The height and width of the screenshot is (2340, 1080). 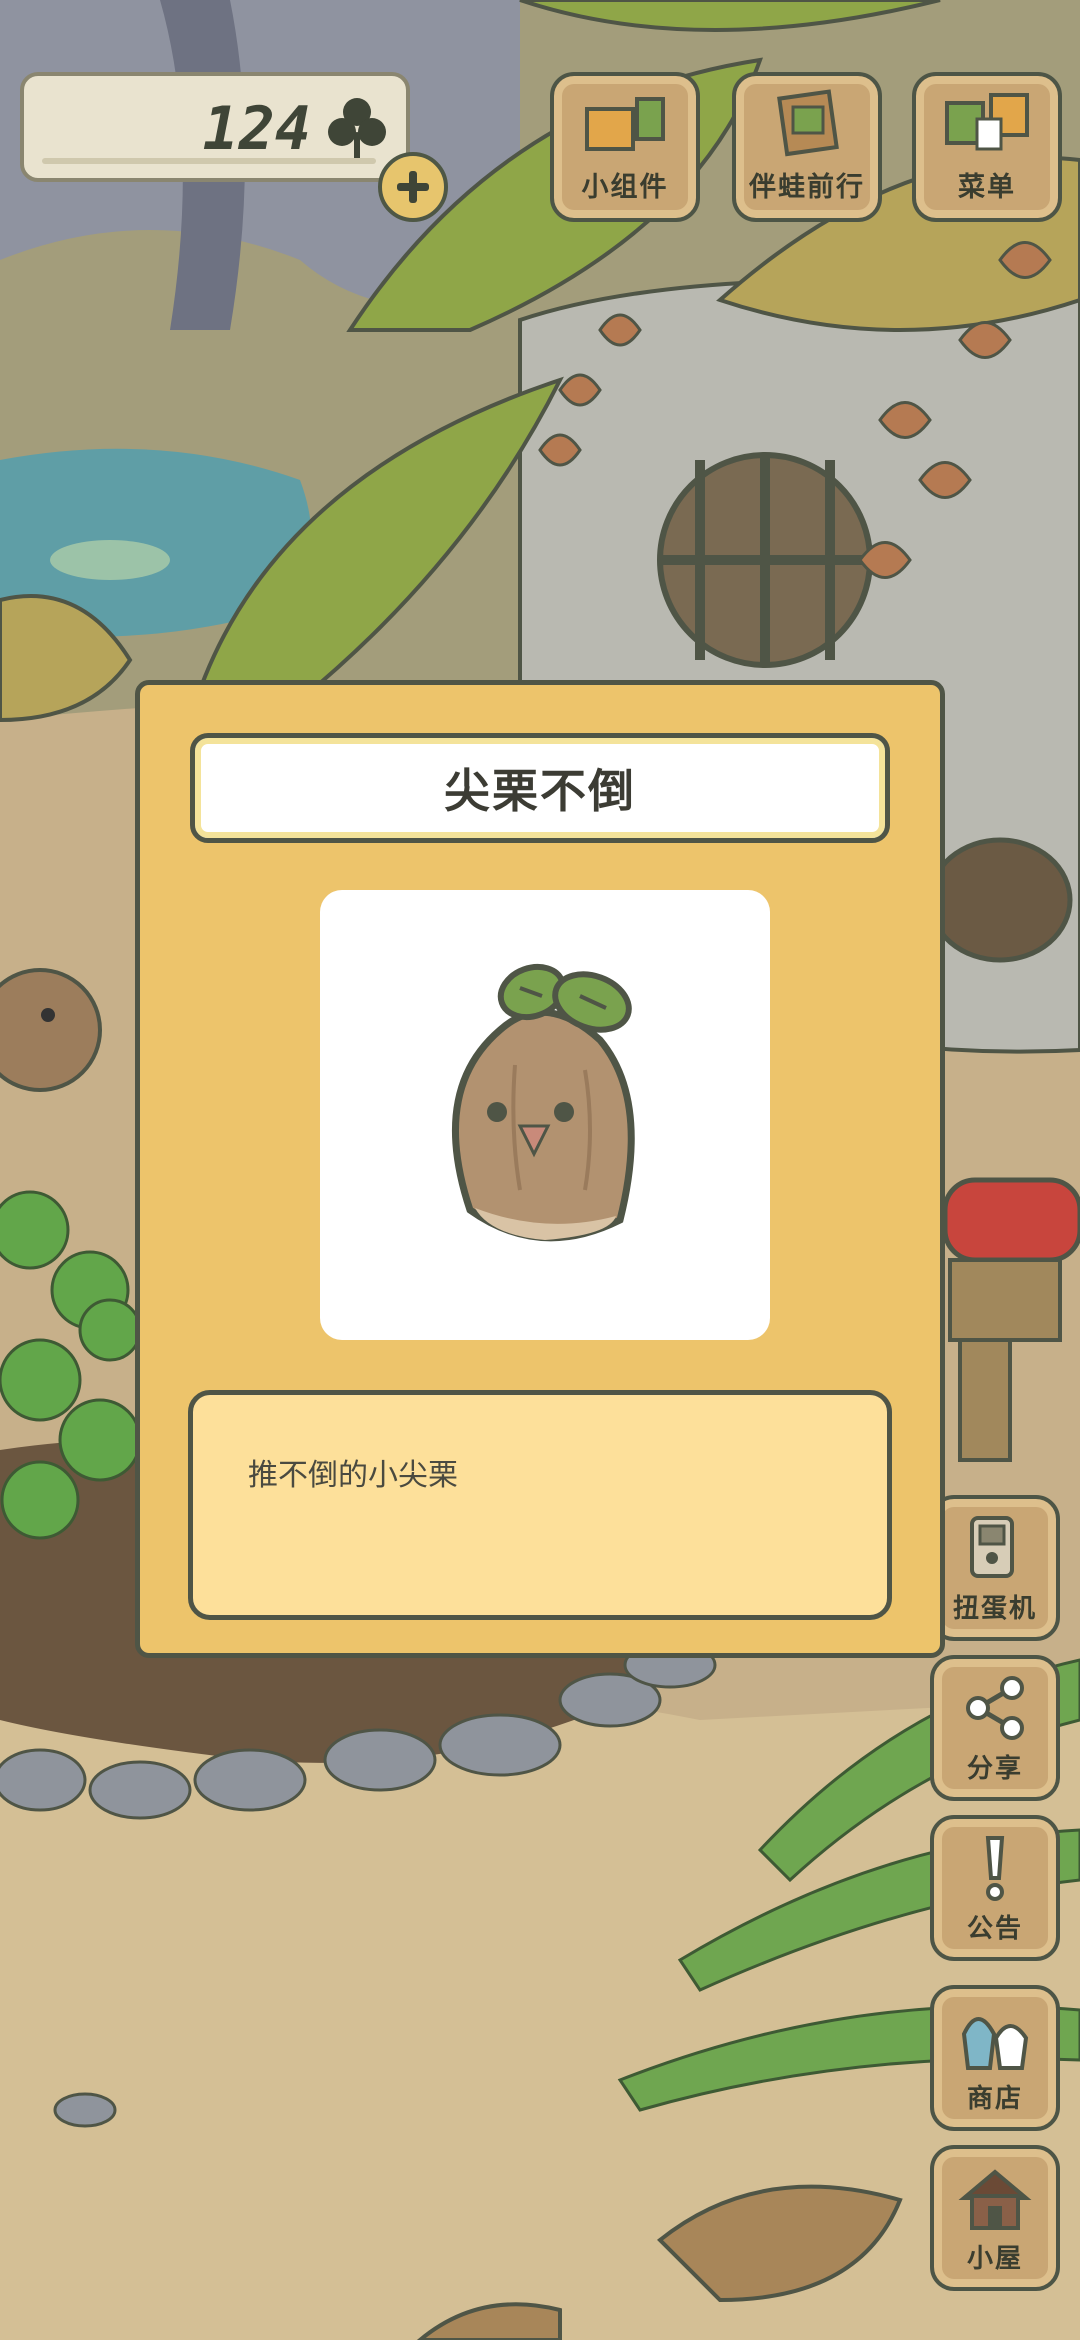 What do you see at coordinates (256, 129) in the screenshot?
I see `clover-count: 124` at bounding box center [256, 129].